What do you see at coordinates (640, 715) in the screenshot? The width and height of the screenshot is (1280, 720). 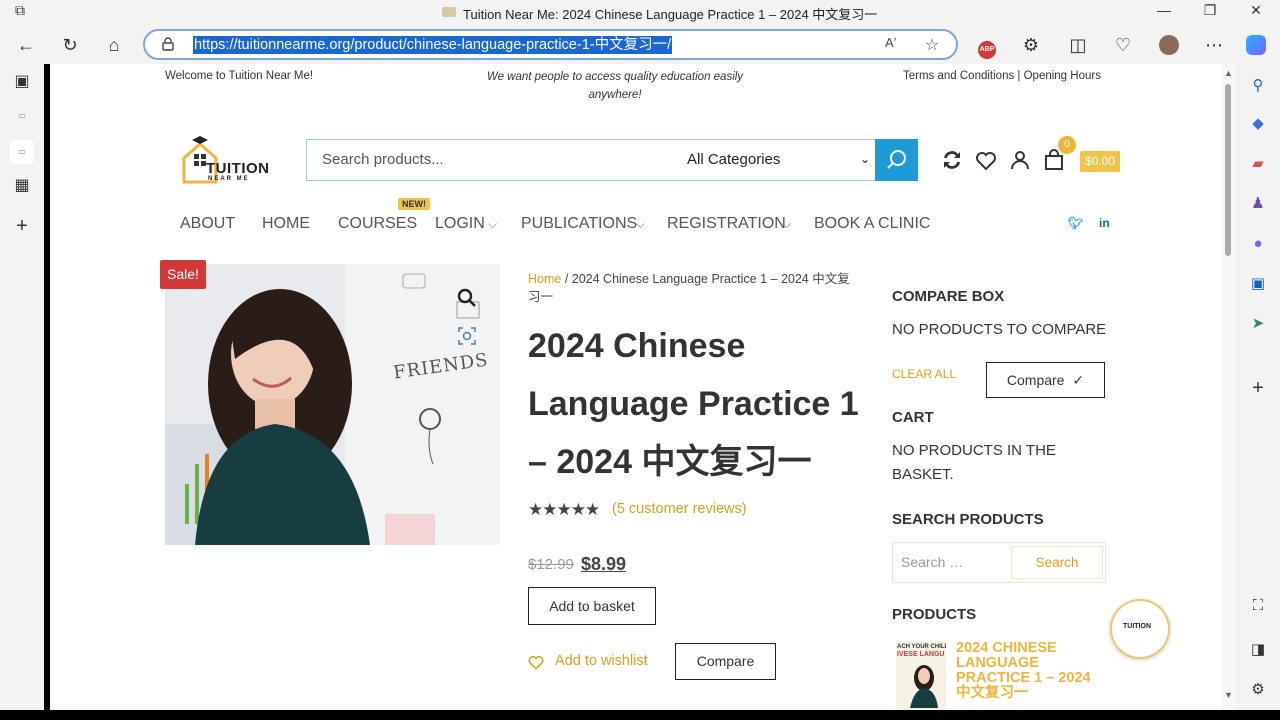 I see `taskbar-edge` at bounding box center [640, 715].